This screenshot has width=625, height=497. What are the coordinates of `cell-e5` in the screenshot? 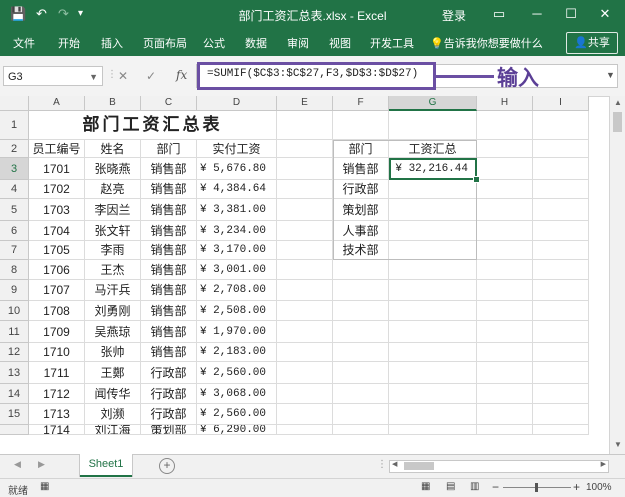 It's located at (305, 210).